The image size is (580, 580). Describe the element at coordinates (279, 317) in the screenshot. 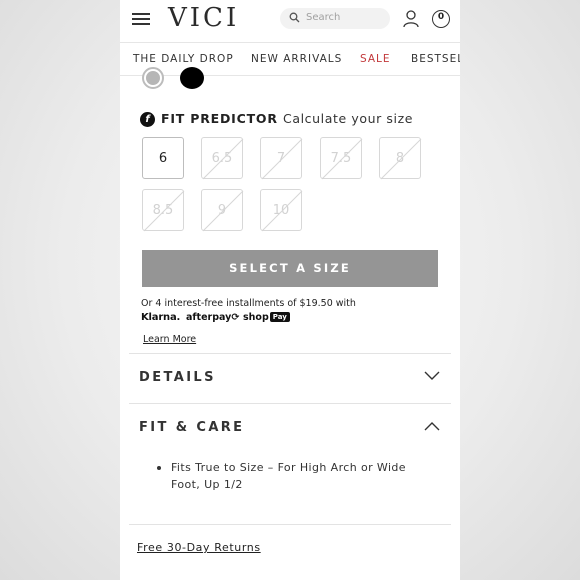

I see `shop-pay-pill: Pay` at that location.